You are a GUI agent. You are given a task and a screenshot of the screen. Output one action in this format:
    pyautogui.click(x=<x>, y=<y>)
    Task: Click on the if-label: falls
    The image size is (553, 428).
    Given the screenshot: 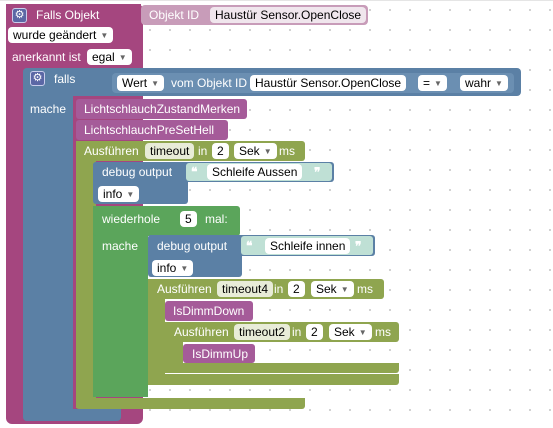 What is the action you would take?
    pyautogui.click(x=65, y=79)
    